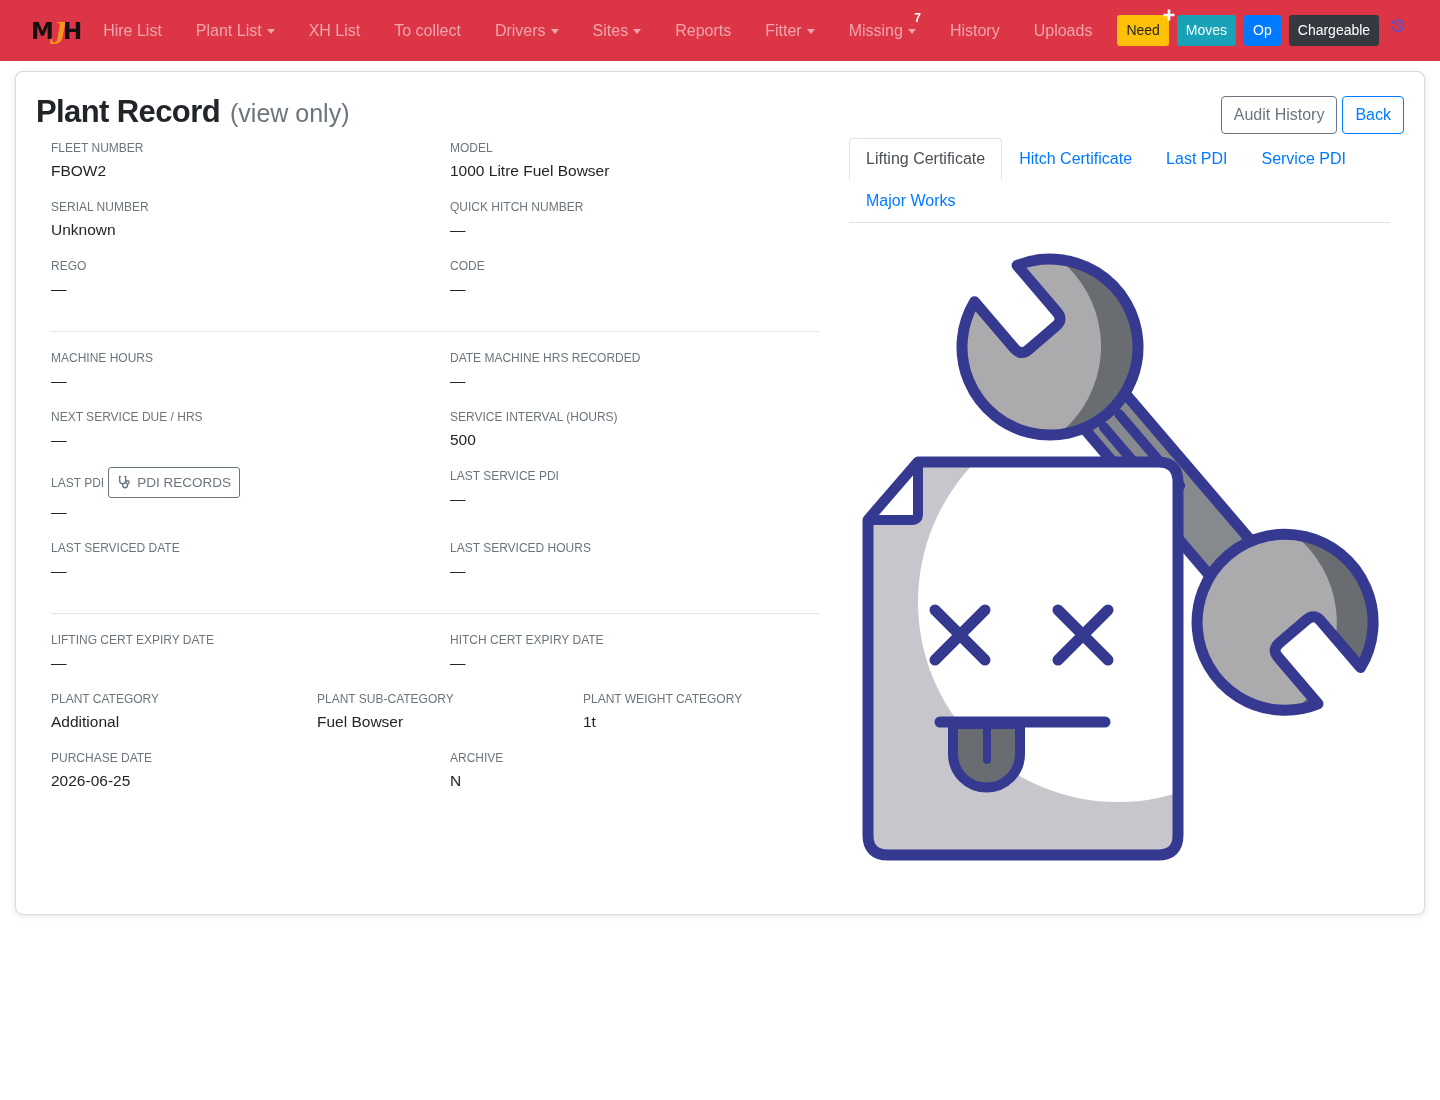 Image resolution: width=1440 pixels, height=1100 pixels. What do you see at coordinates (526, 30) in the screenshot?
I see `nav-link: Drivers` at bounding box center [526, 30].